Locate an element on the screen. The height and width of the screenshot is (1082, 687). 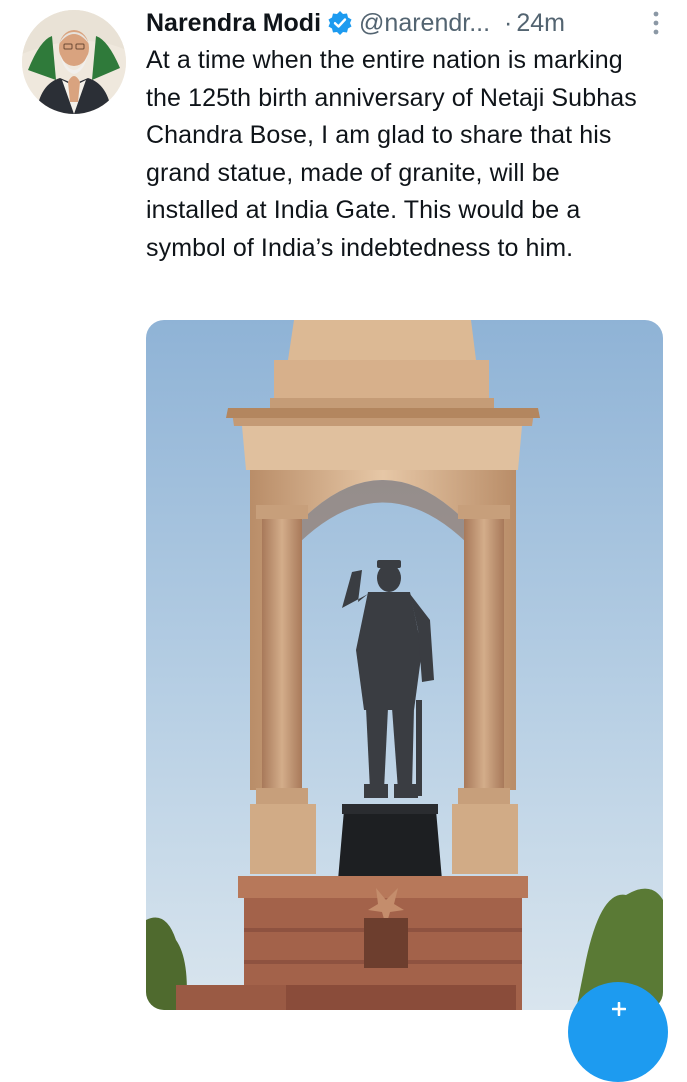
avatar is located at coordinates (74, 62).